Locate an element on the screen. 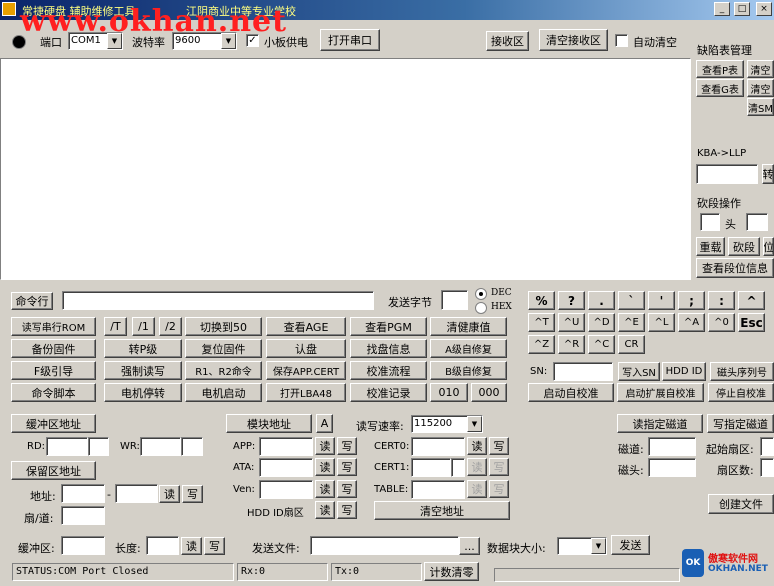 Image resolution: width=774 pixels, height=586 pixels. key-esc-button: Esc is located at coordinates (751, 322).